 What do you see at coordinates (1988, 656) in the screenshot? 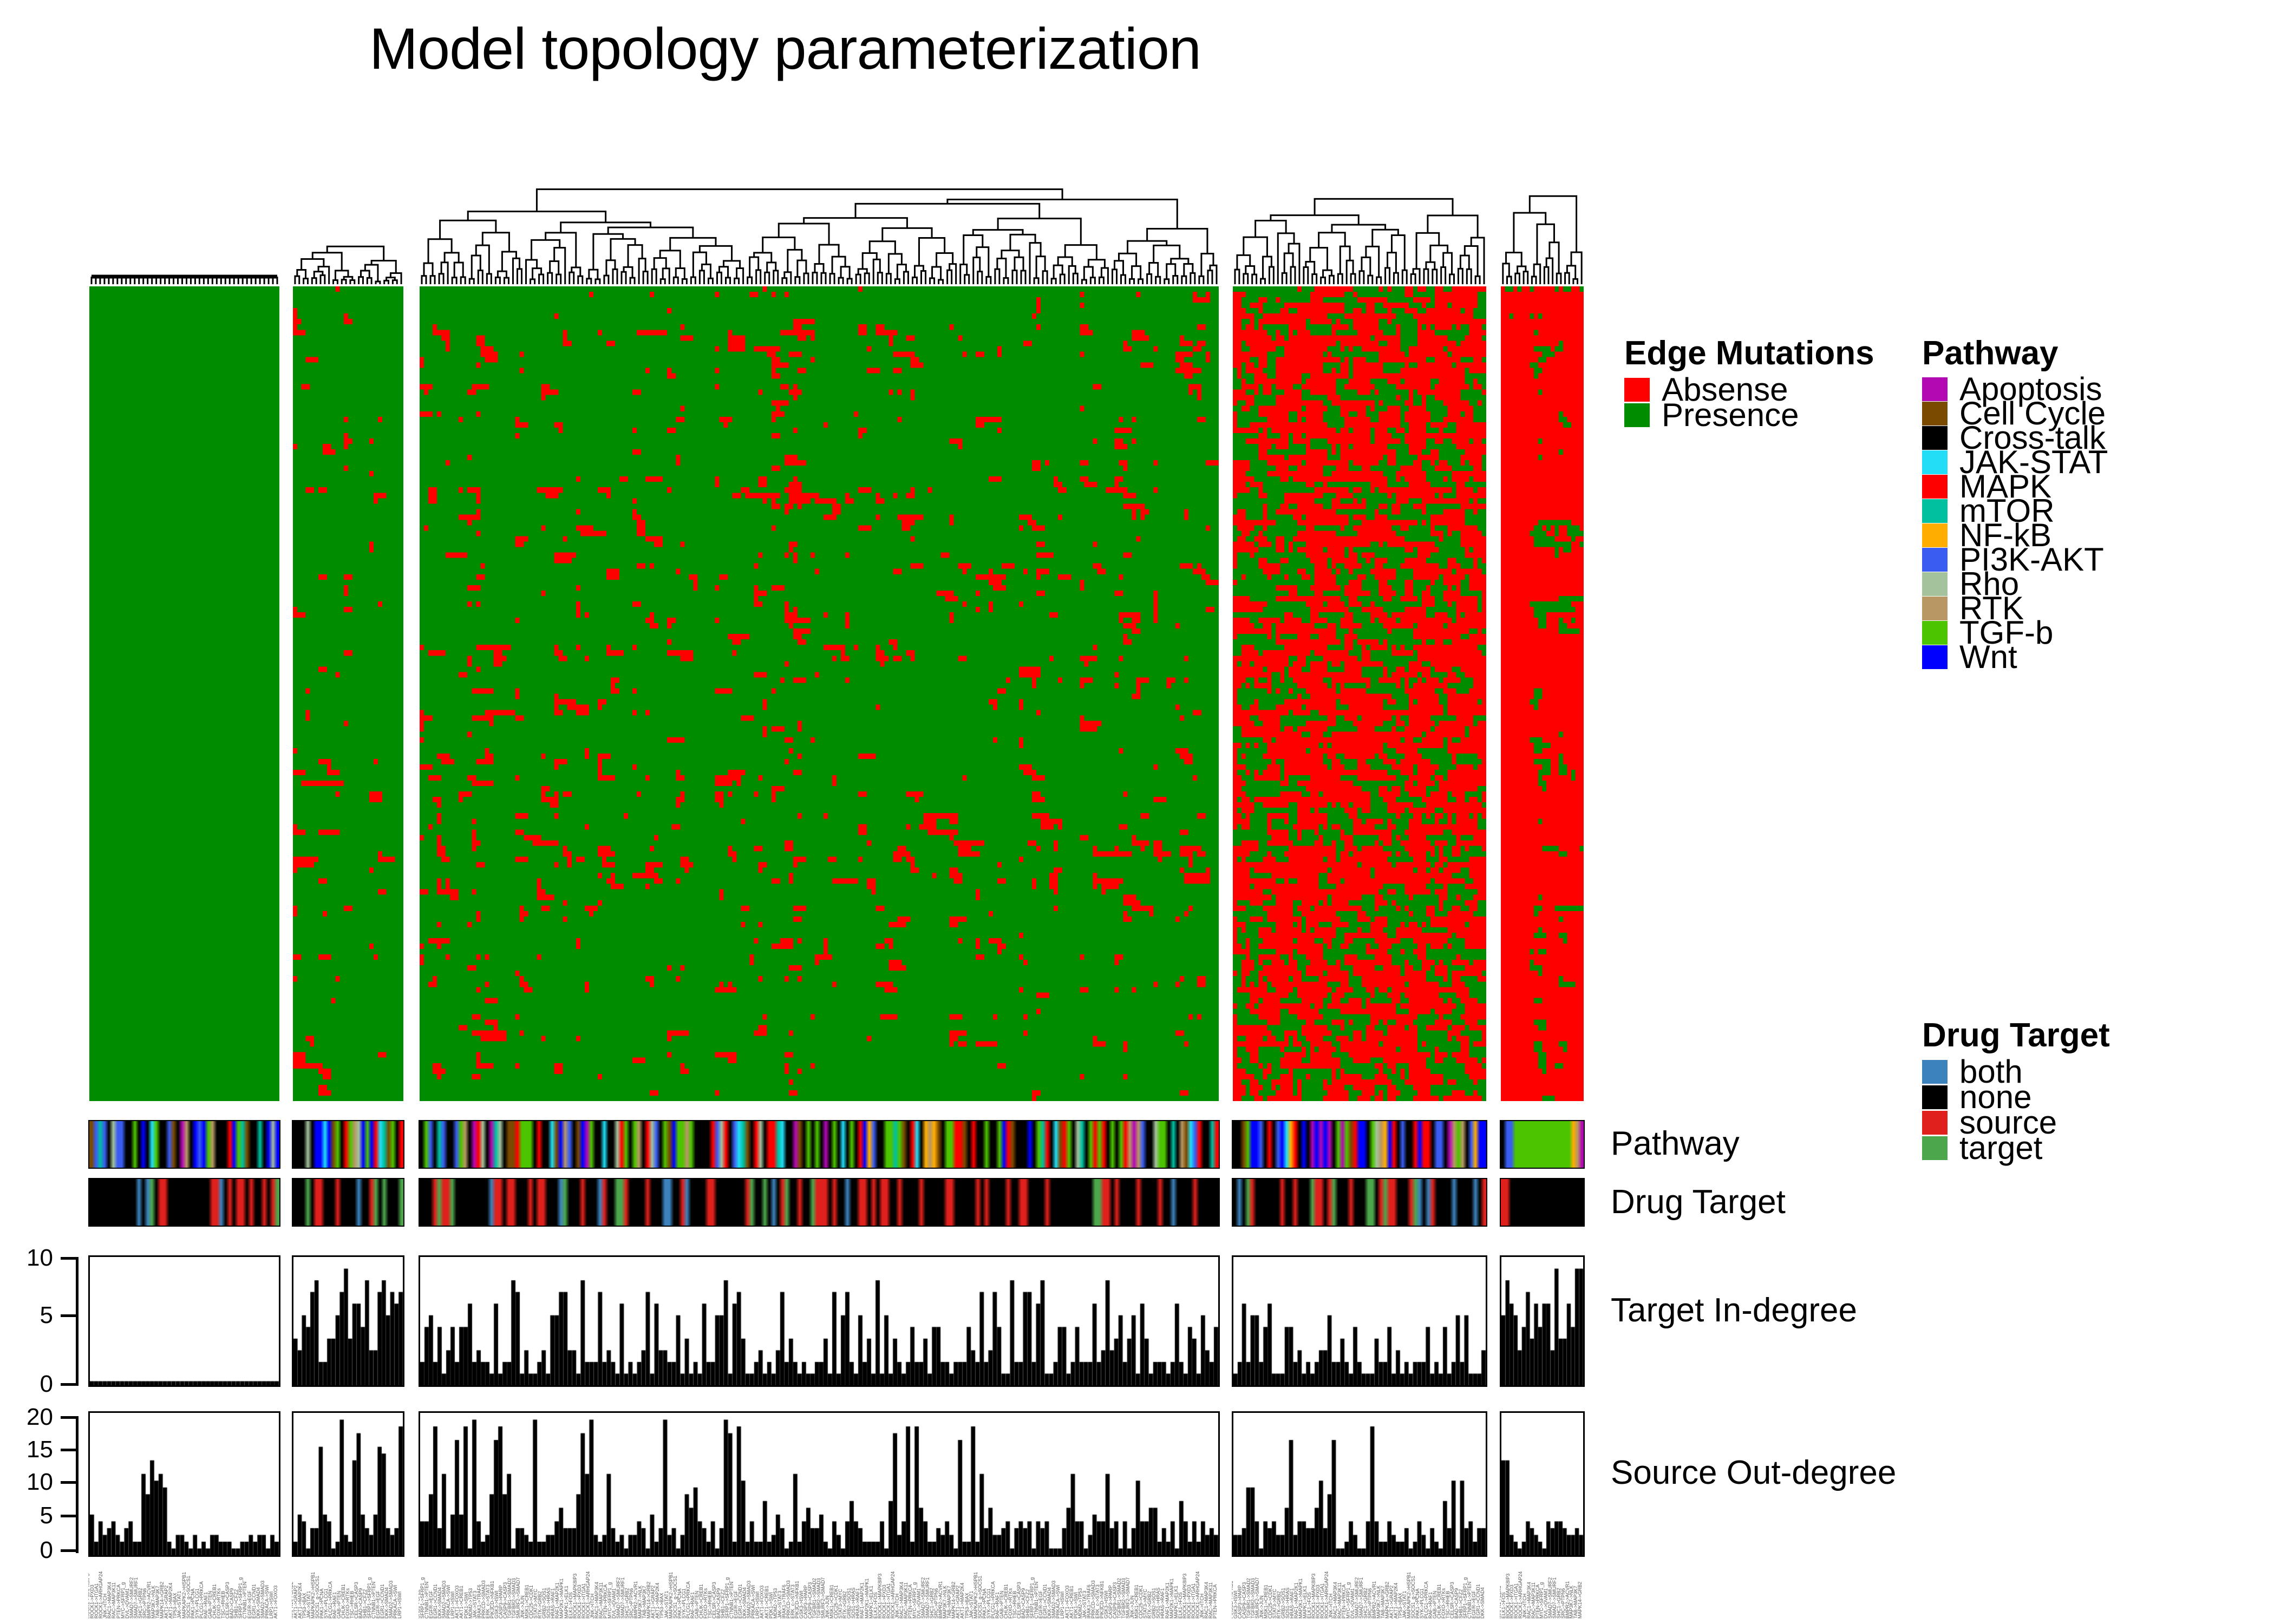
I see `legend-item-label: Wnt` at bounding box center [1988, 656].